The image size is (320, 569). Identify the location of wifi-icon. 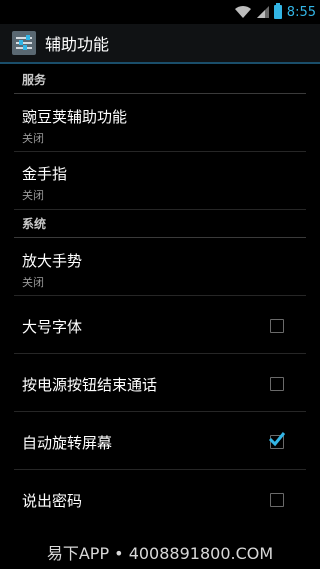
(242, 11).